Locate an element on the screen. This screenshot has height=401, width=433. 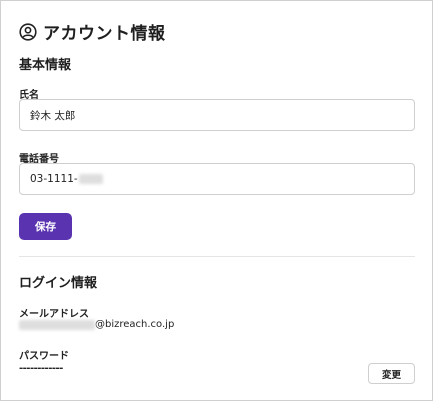
email-label: メールアドレス is located at coordinates (54, 314).